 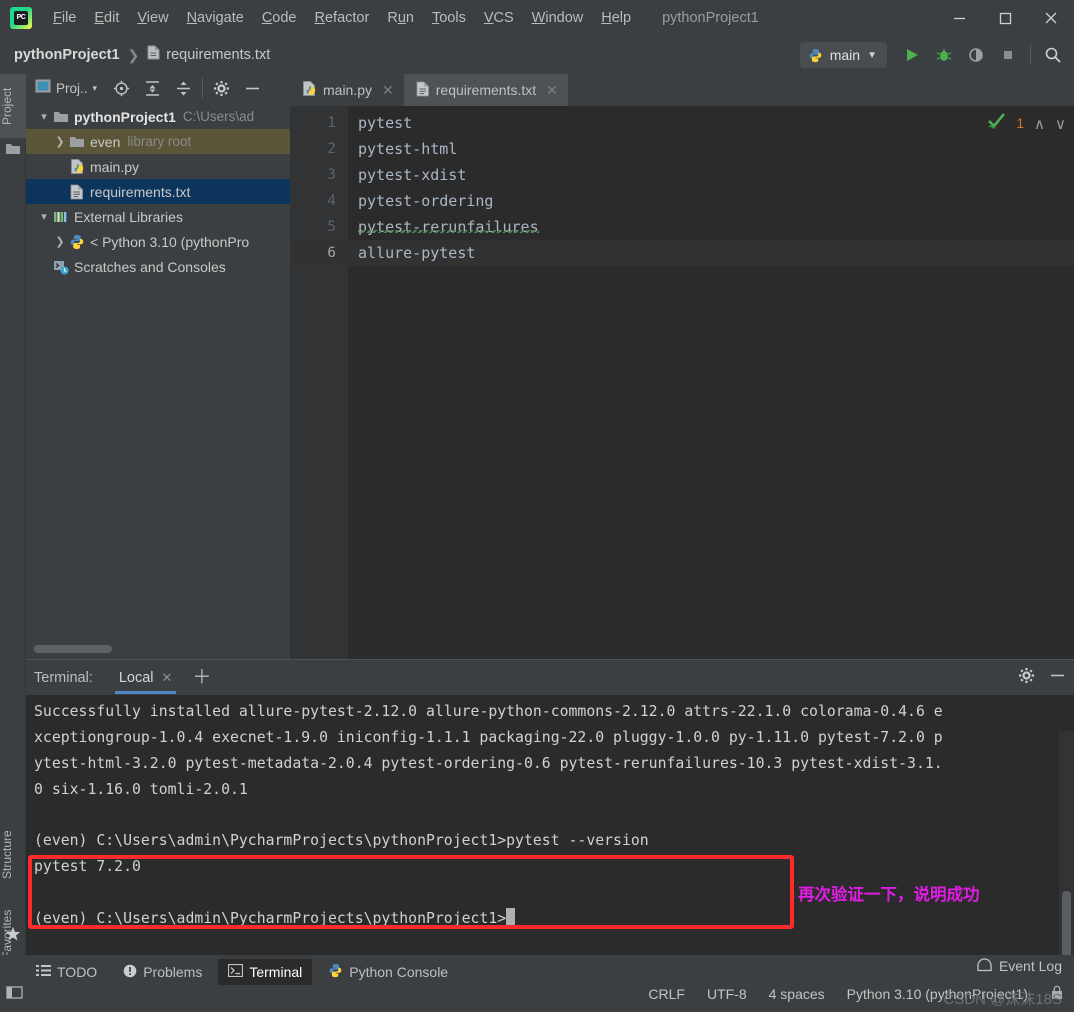 I want to click on menu-file: FFileile, so click(x=64, y=18).